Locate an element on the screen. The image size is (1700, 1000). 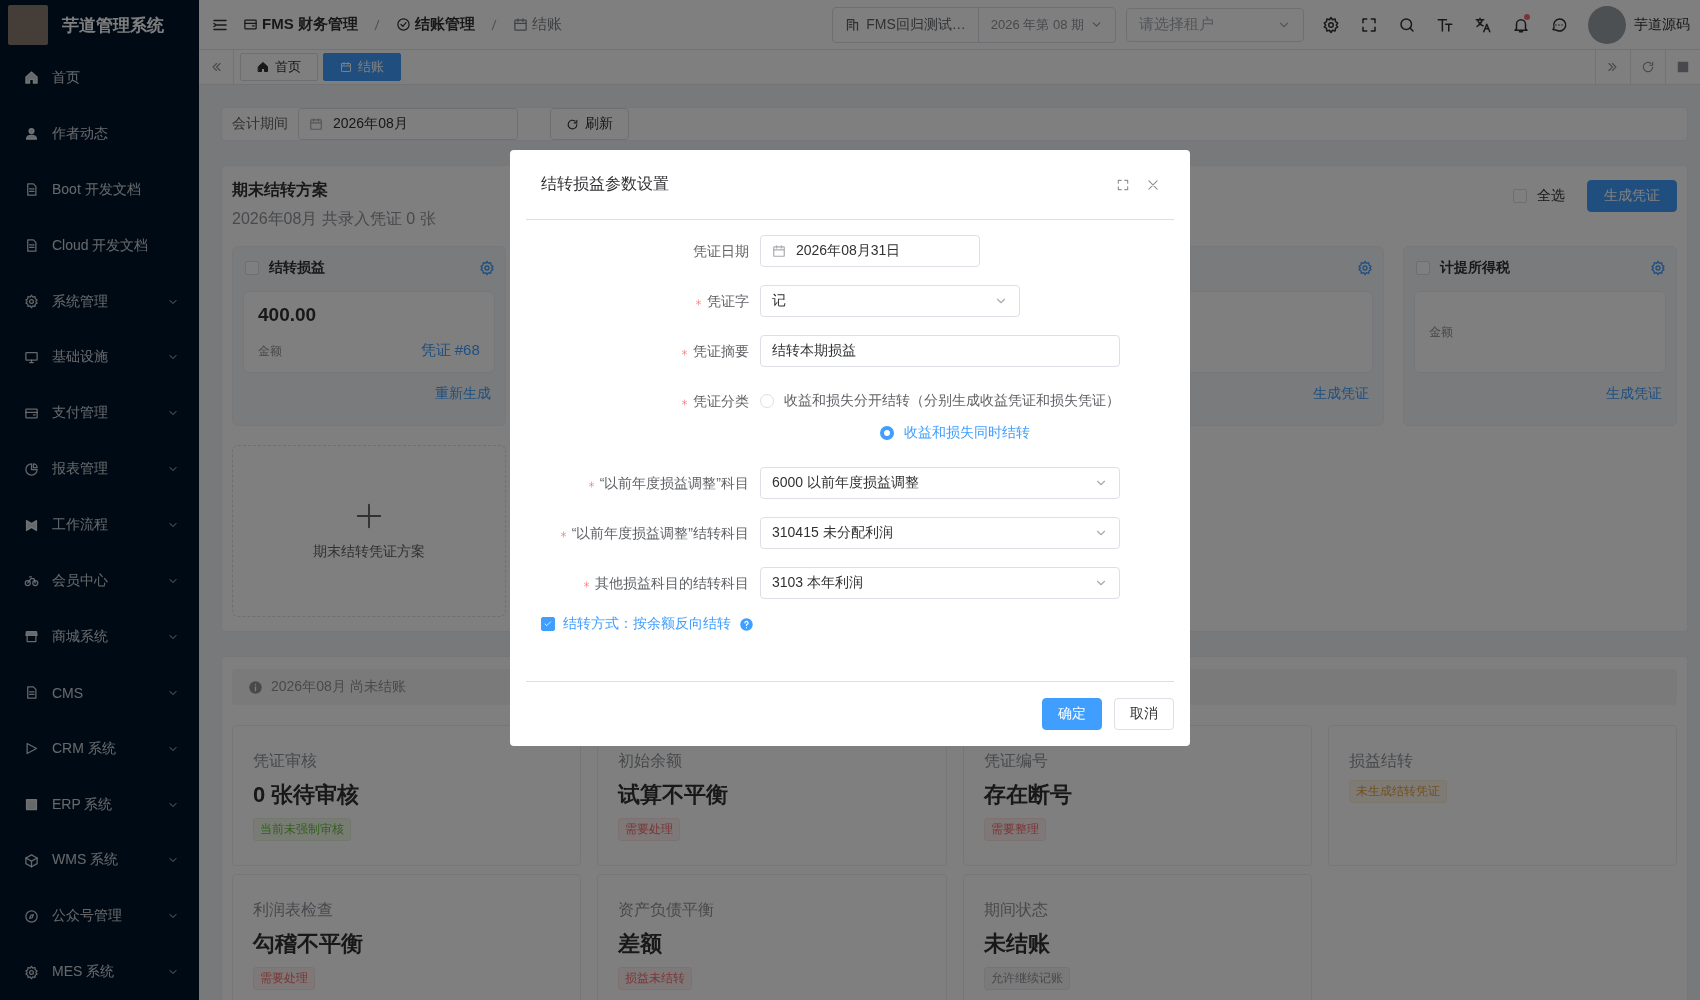
cancel-button: 取消 is located at coordinates (1144, 714).